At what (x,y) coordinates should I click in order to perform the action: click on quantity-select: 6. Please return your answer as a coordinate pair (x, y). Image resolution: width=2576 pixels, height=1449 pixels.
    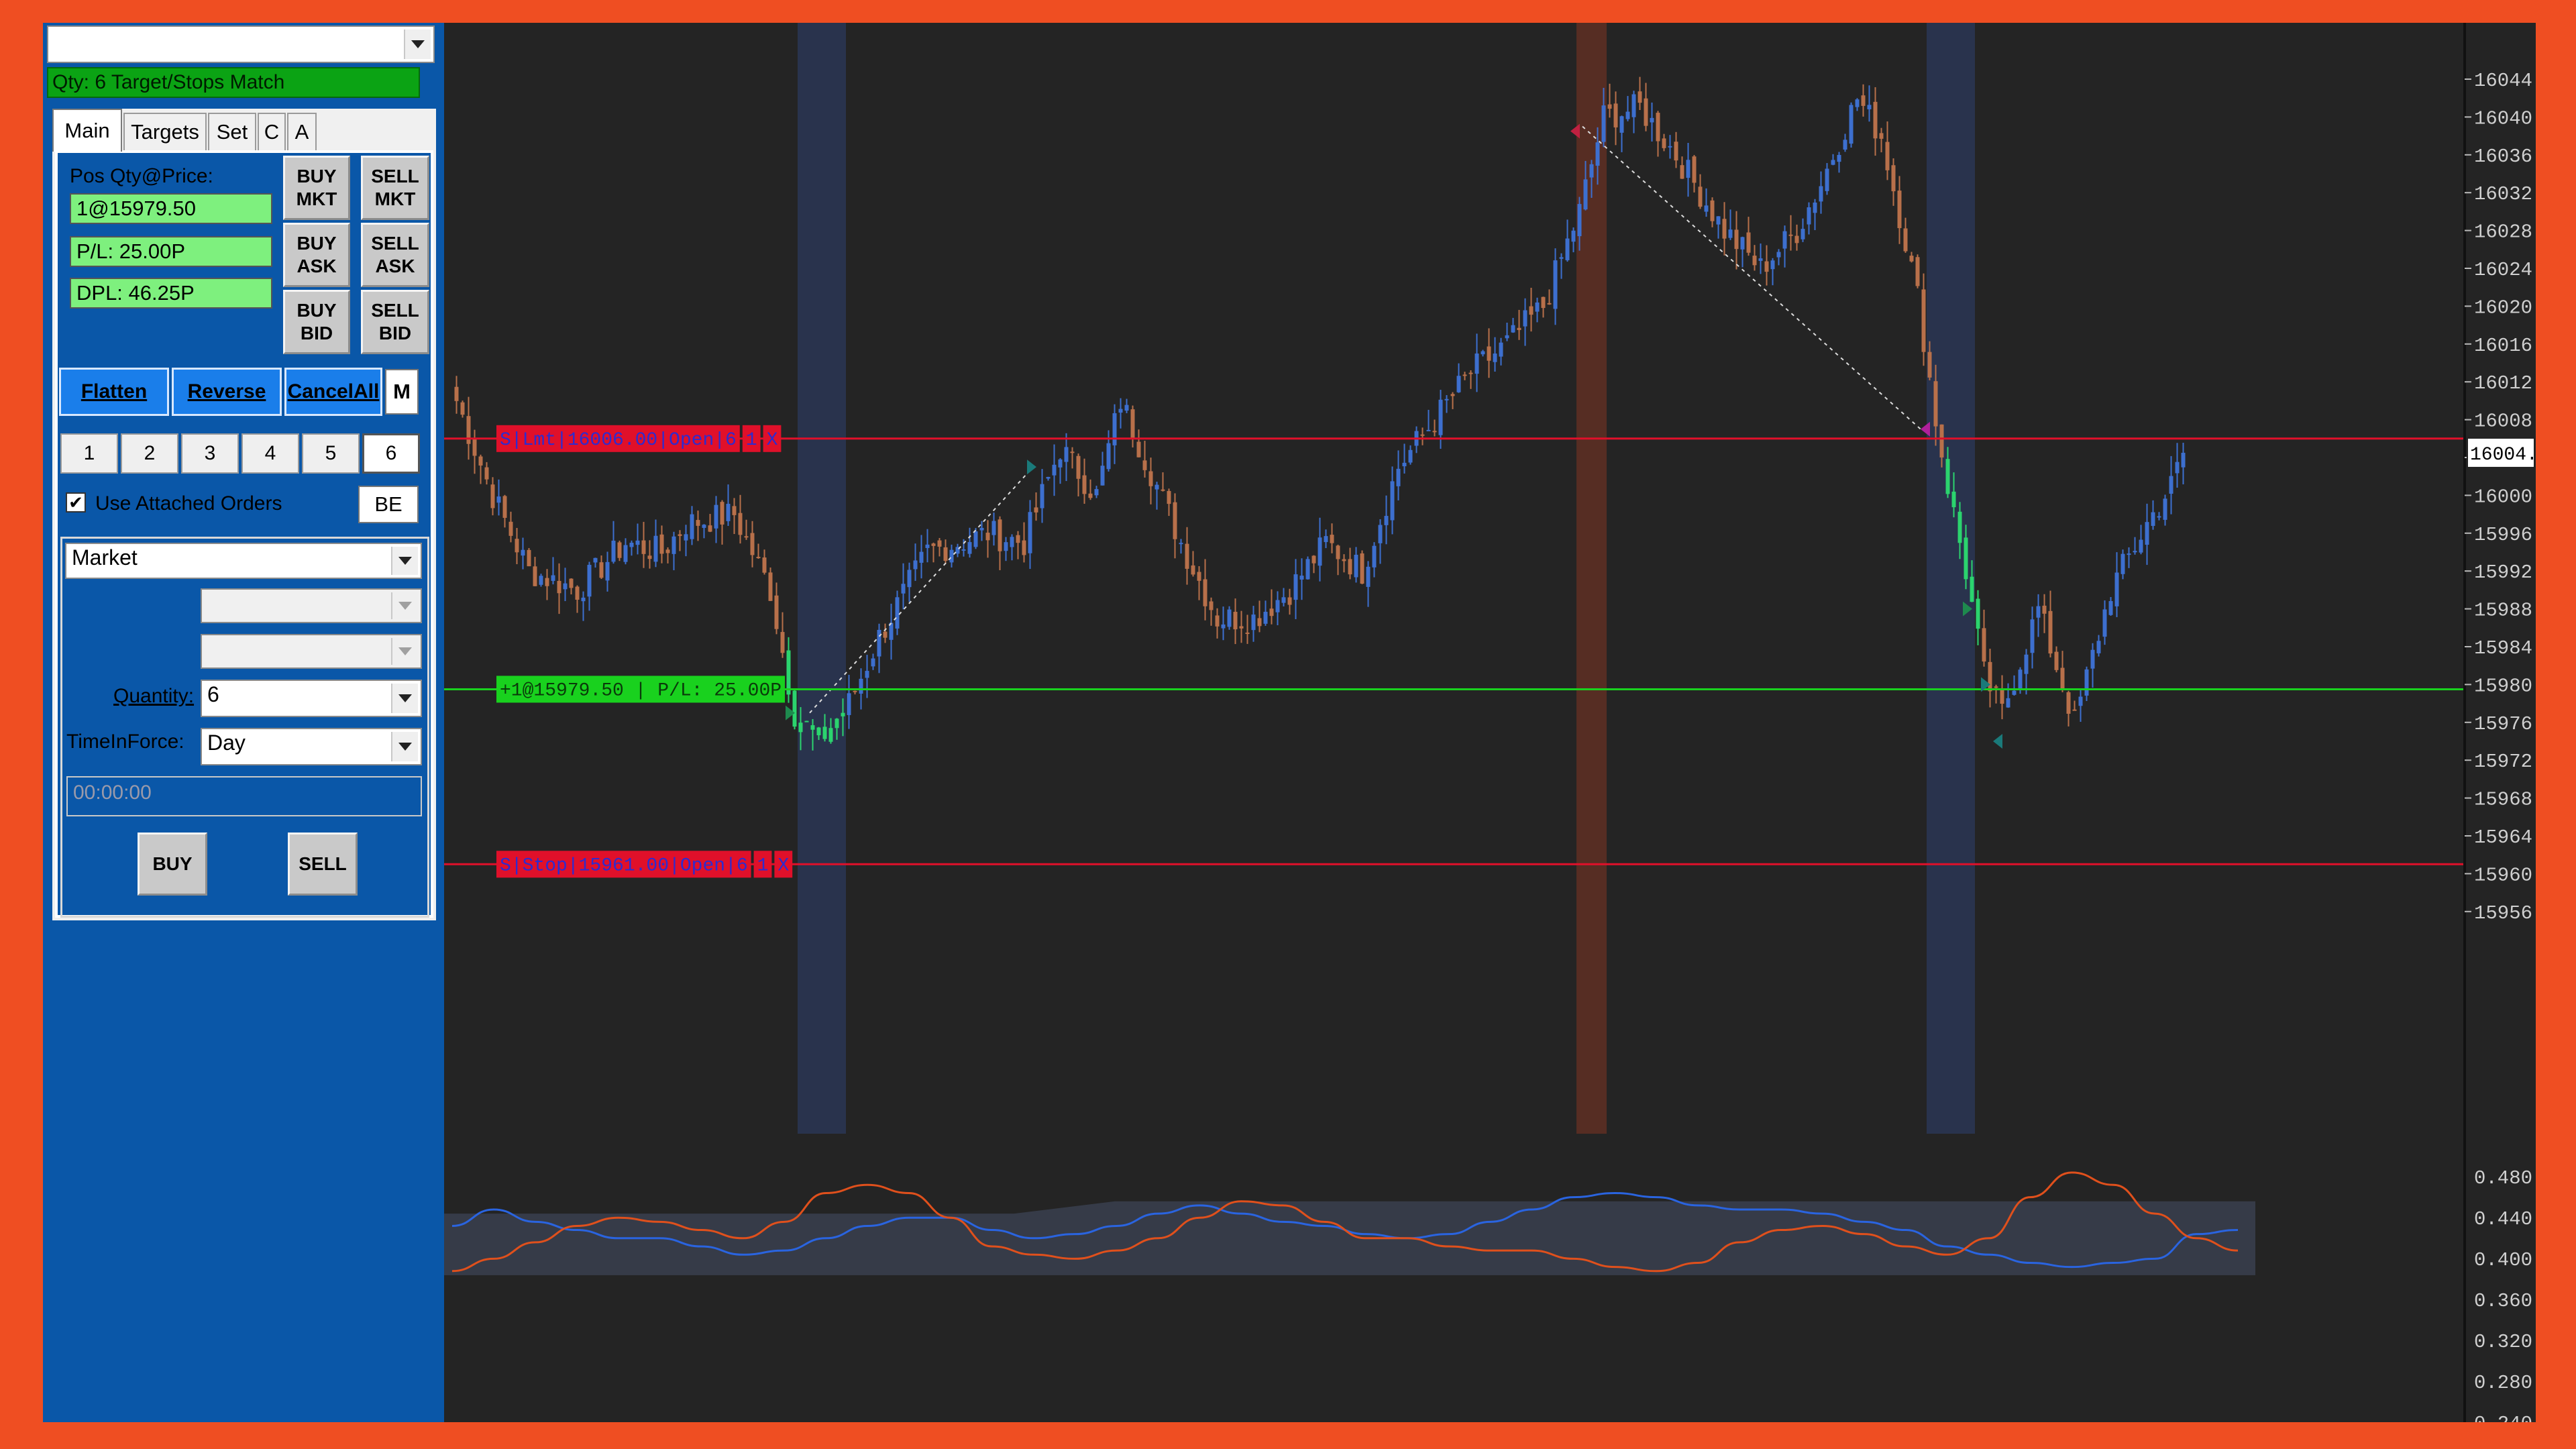
    Looking at the image, I should click on (311, 698).